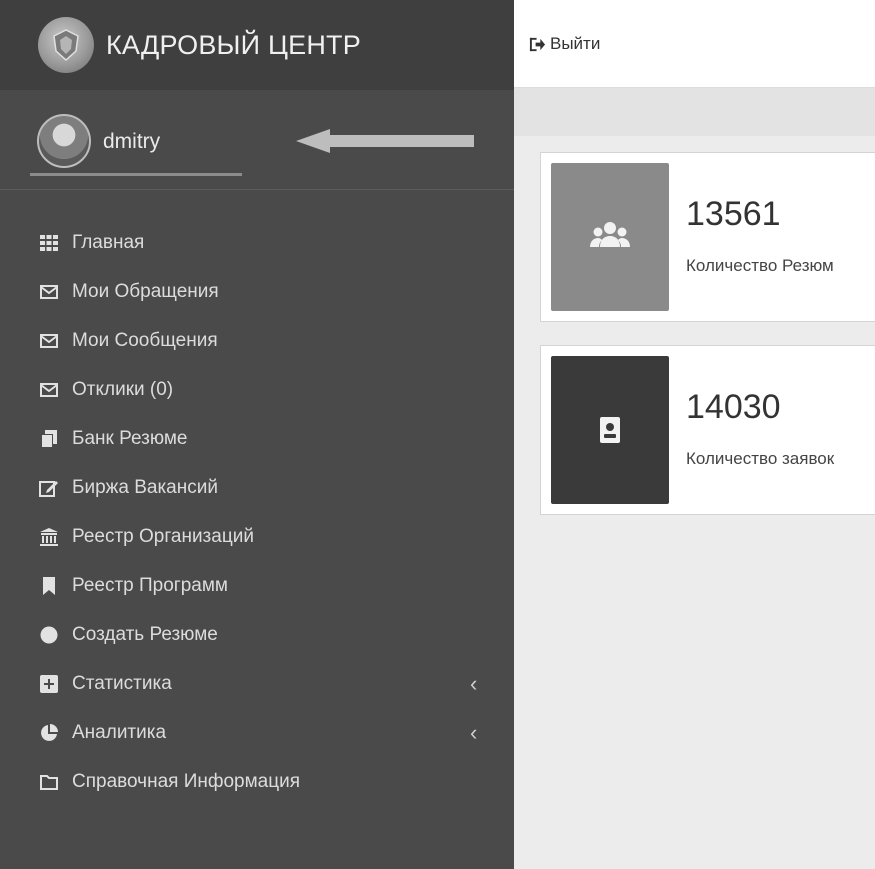 This screenshot has width=875, height=869. I want to click on arrow-left-icon, so click(385, 141).